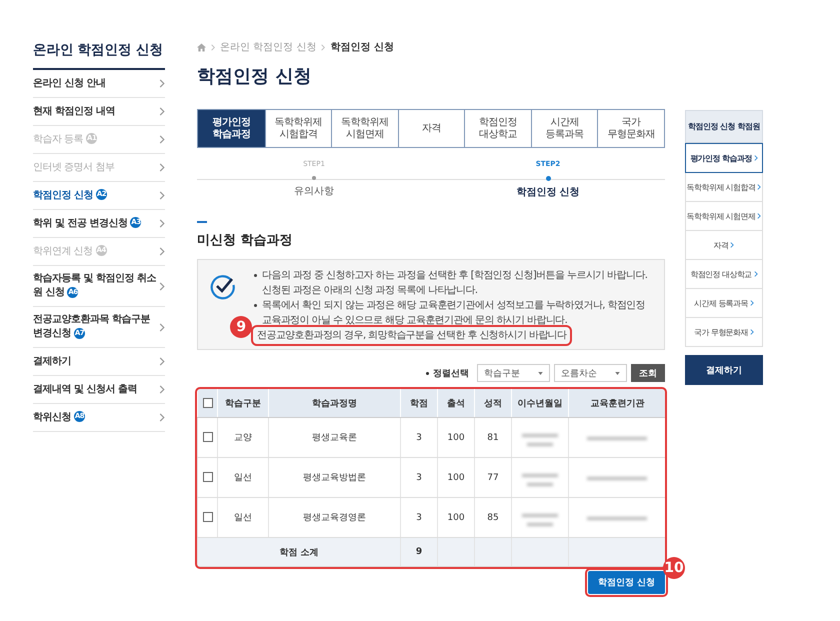  What do you see at coordinates (626, 582) in the screenshot?
I see `apply-button: 학점인정 신청` at bounding box center [626, 582].